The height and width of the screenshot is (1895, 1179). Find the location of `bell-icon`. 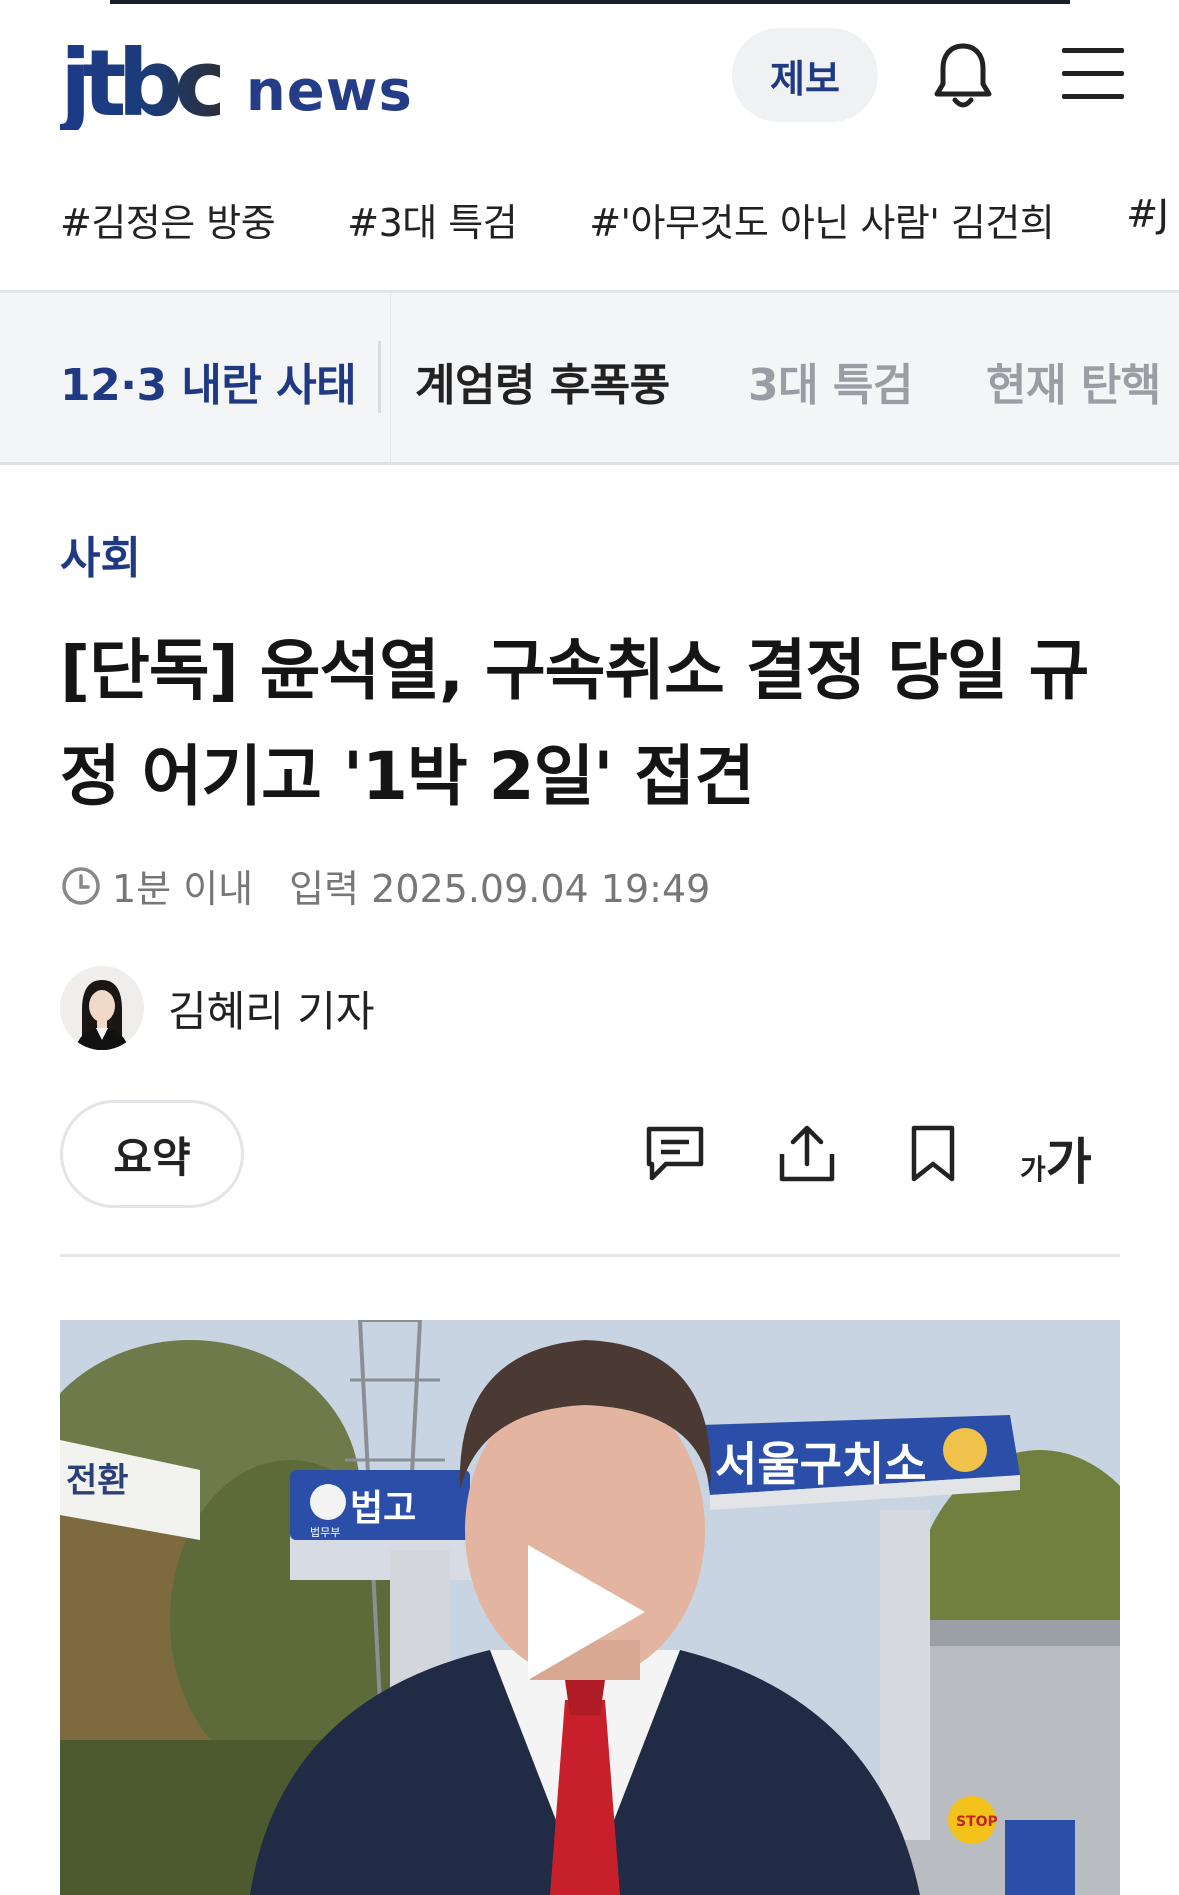

bell-icon is located at coordinates (963, 76).